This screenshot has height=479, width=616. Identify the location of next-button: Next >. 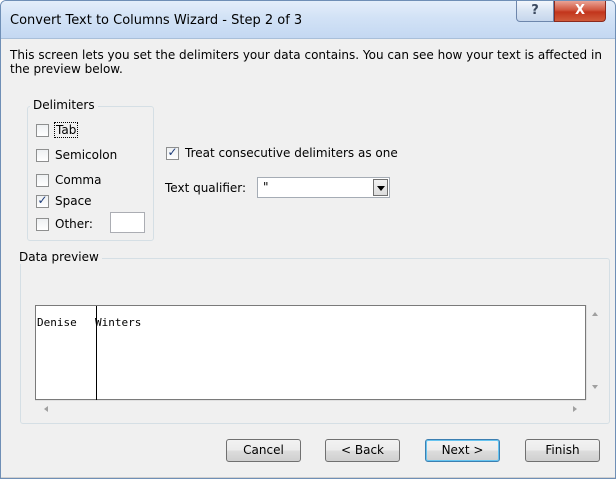
(462, 450).